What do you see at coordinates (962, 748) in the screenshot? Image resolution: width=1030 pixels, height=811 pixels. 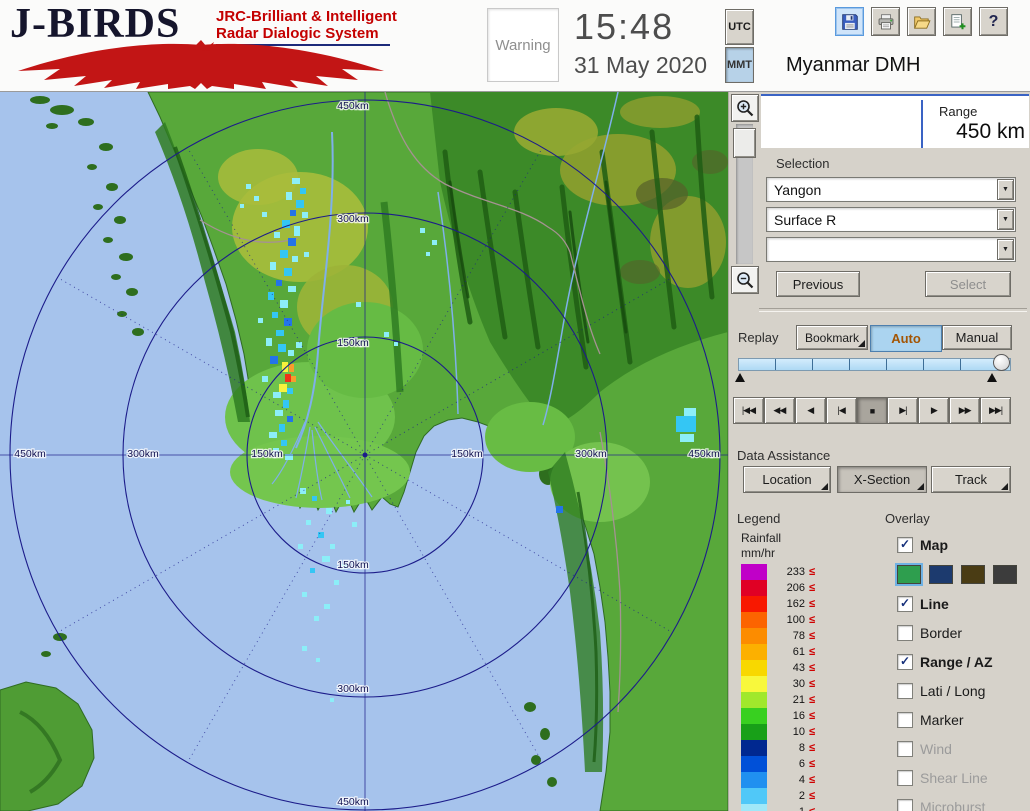 I see `overlay-item-wind: Wind` at bounding box center [962, 748].